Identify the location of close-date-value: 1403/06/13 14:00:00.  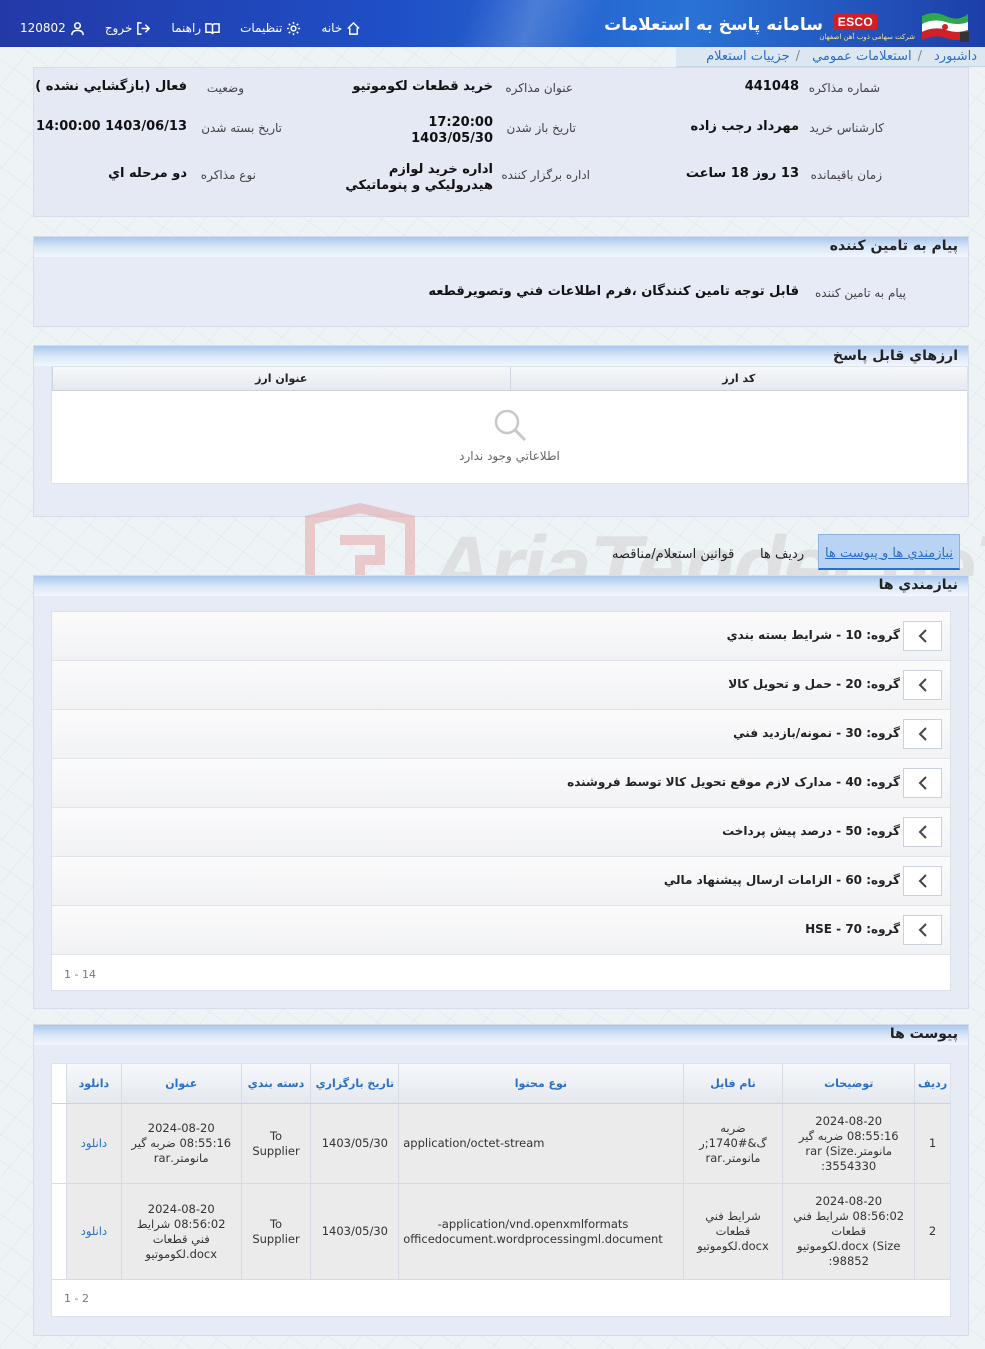
(111, 126).